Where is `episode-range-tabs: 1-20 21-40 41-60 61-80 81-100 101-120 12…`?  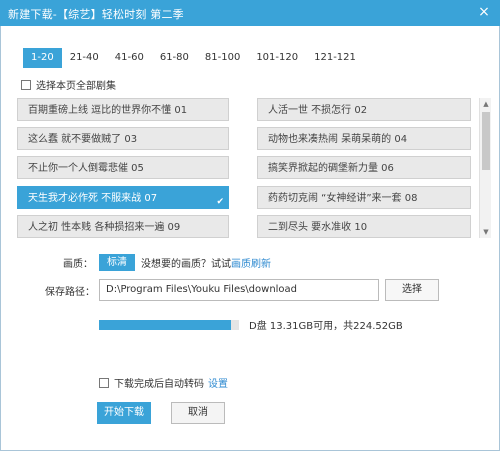
episode-range-tabs: 1-20 21-40 41-60 61-80 81-100 101-120 12… is located at coordinates (193, 58).